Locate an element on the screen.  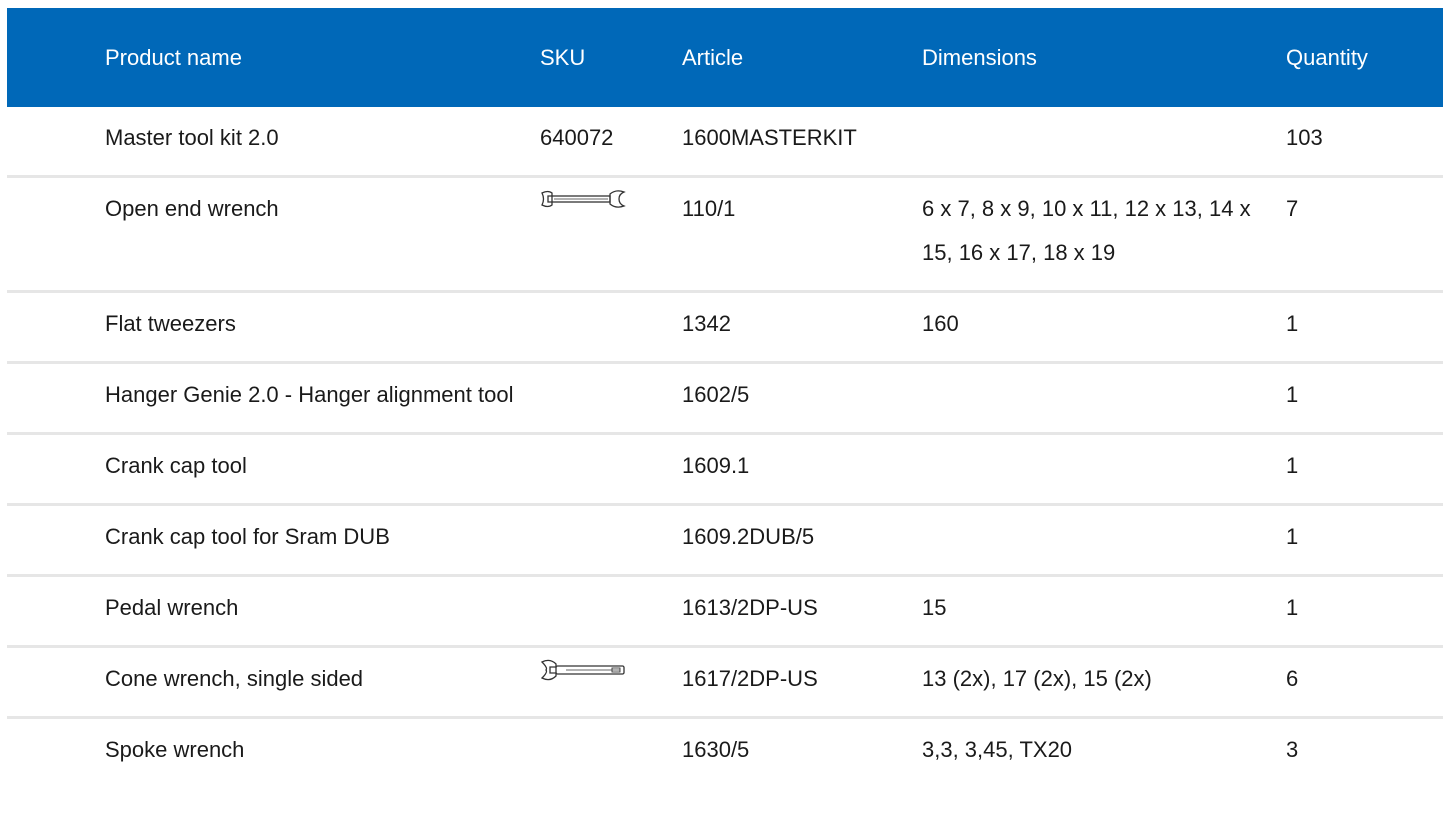
header-spacer is located at coordinates (56, 57).